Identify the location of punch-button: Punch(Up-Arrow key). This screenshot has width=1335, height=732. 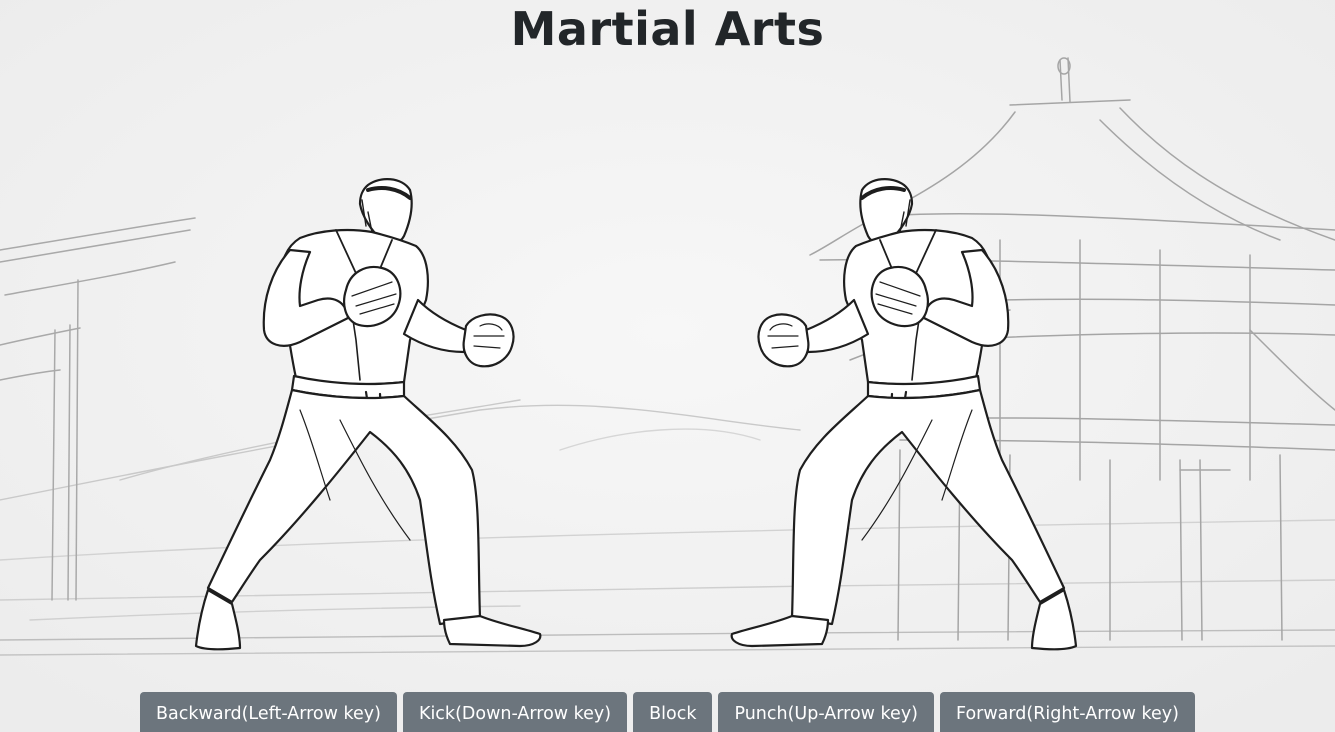
(826, 712).